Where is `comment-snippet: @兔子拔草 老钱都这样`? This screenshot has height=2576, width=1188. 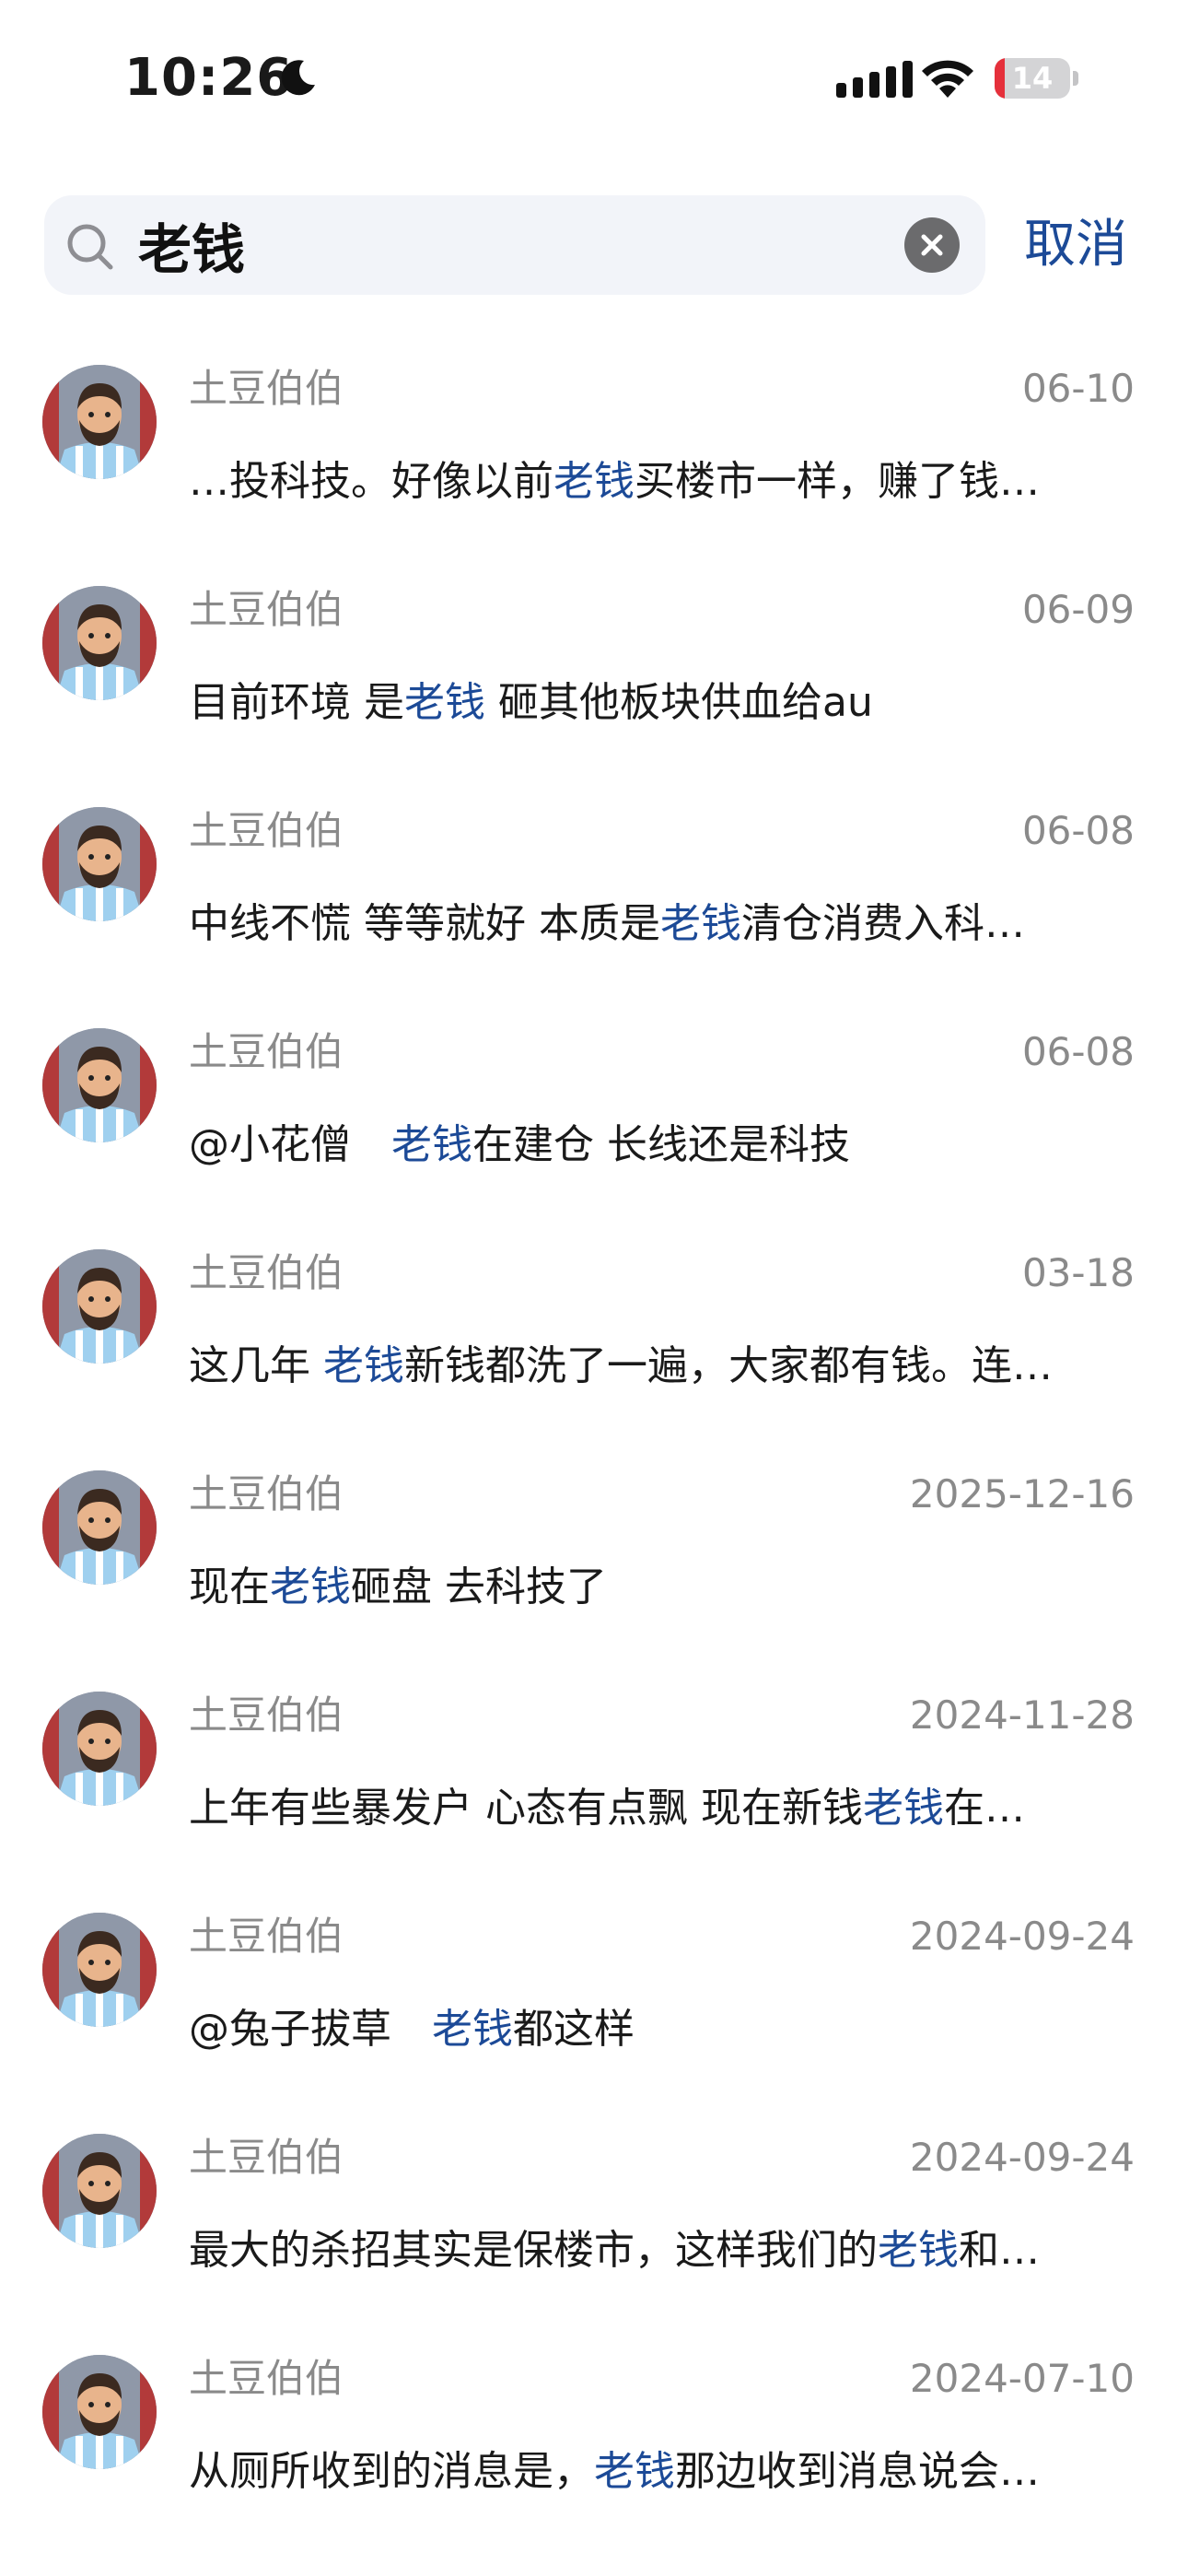 comment-snippet: @兔子拔草 老钱都这样 is located at coordinates (663, 2030).